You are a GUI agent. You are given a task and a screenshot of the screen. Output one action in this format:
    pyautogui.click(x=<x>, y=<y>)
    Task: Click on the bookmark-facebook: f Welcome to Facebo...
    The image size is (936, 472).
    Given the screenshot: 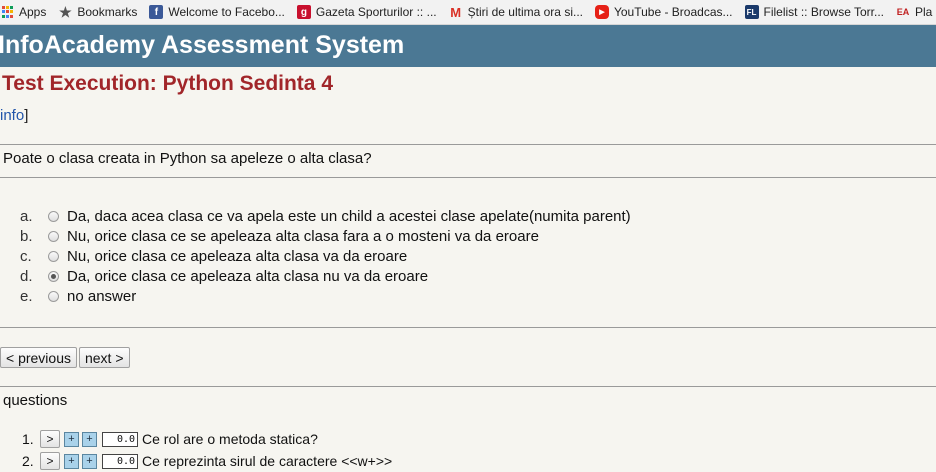 What is the action you would take?
    pyautogui.click(x=217, y=12)
    